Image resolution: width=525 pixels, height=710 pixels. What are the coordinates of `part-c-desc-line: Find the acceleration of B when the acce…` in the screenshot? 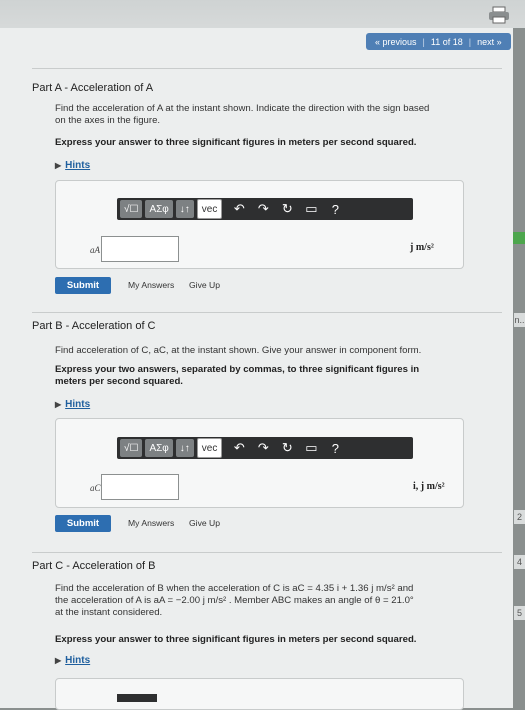 It's located at (234, 588).